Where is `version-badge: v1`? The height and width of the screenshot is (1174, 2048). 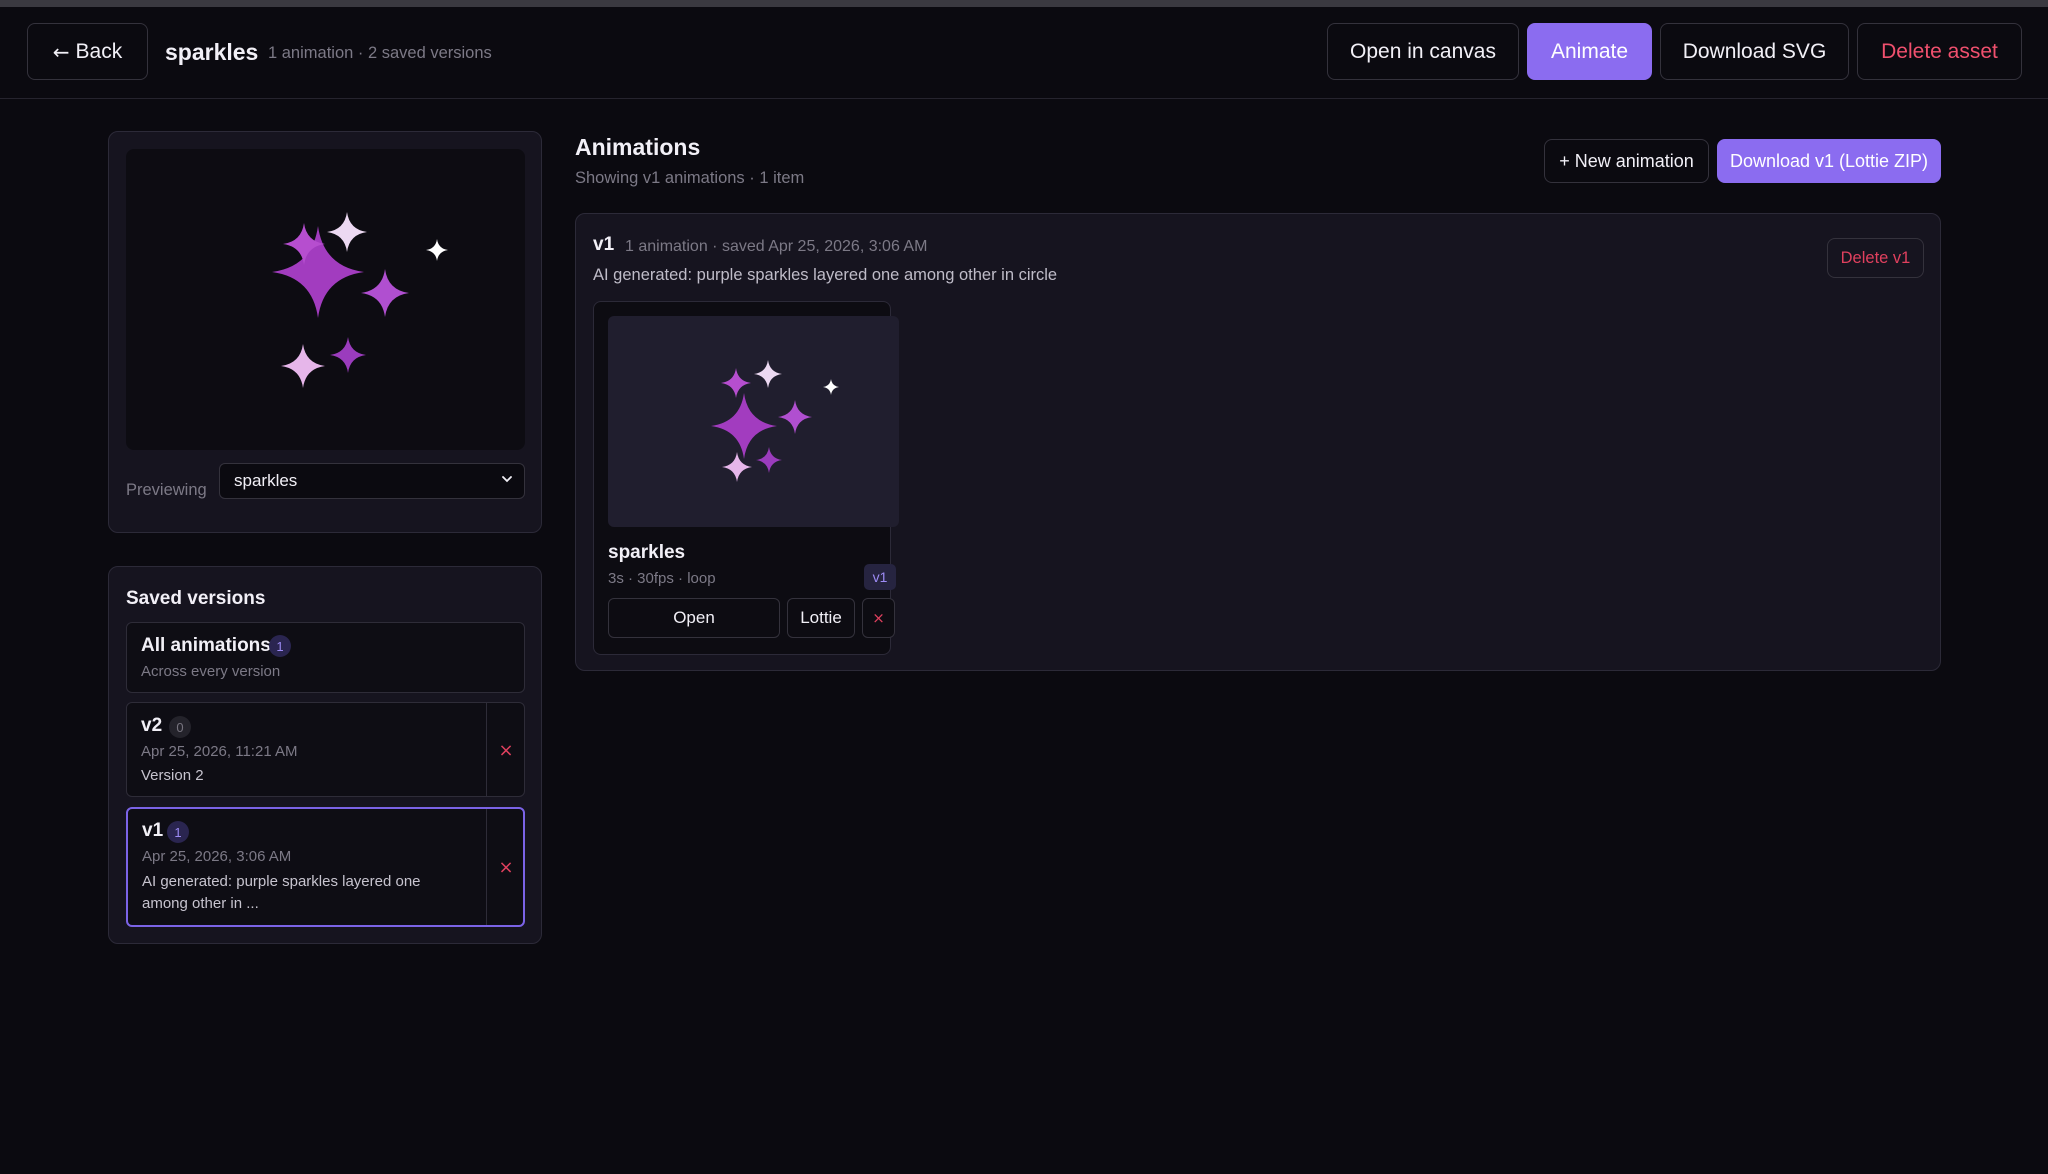
version-badge: v1 is located at coordinates (880, 577).